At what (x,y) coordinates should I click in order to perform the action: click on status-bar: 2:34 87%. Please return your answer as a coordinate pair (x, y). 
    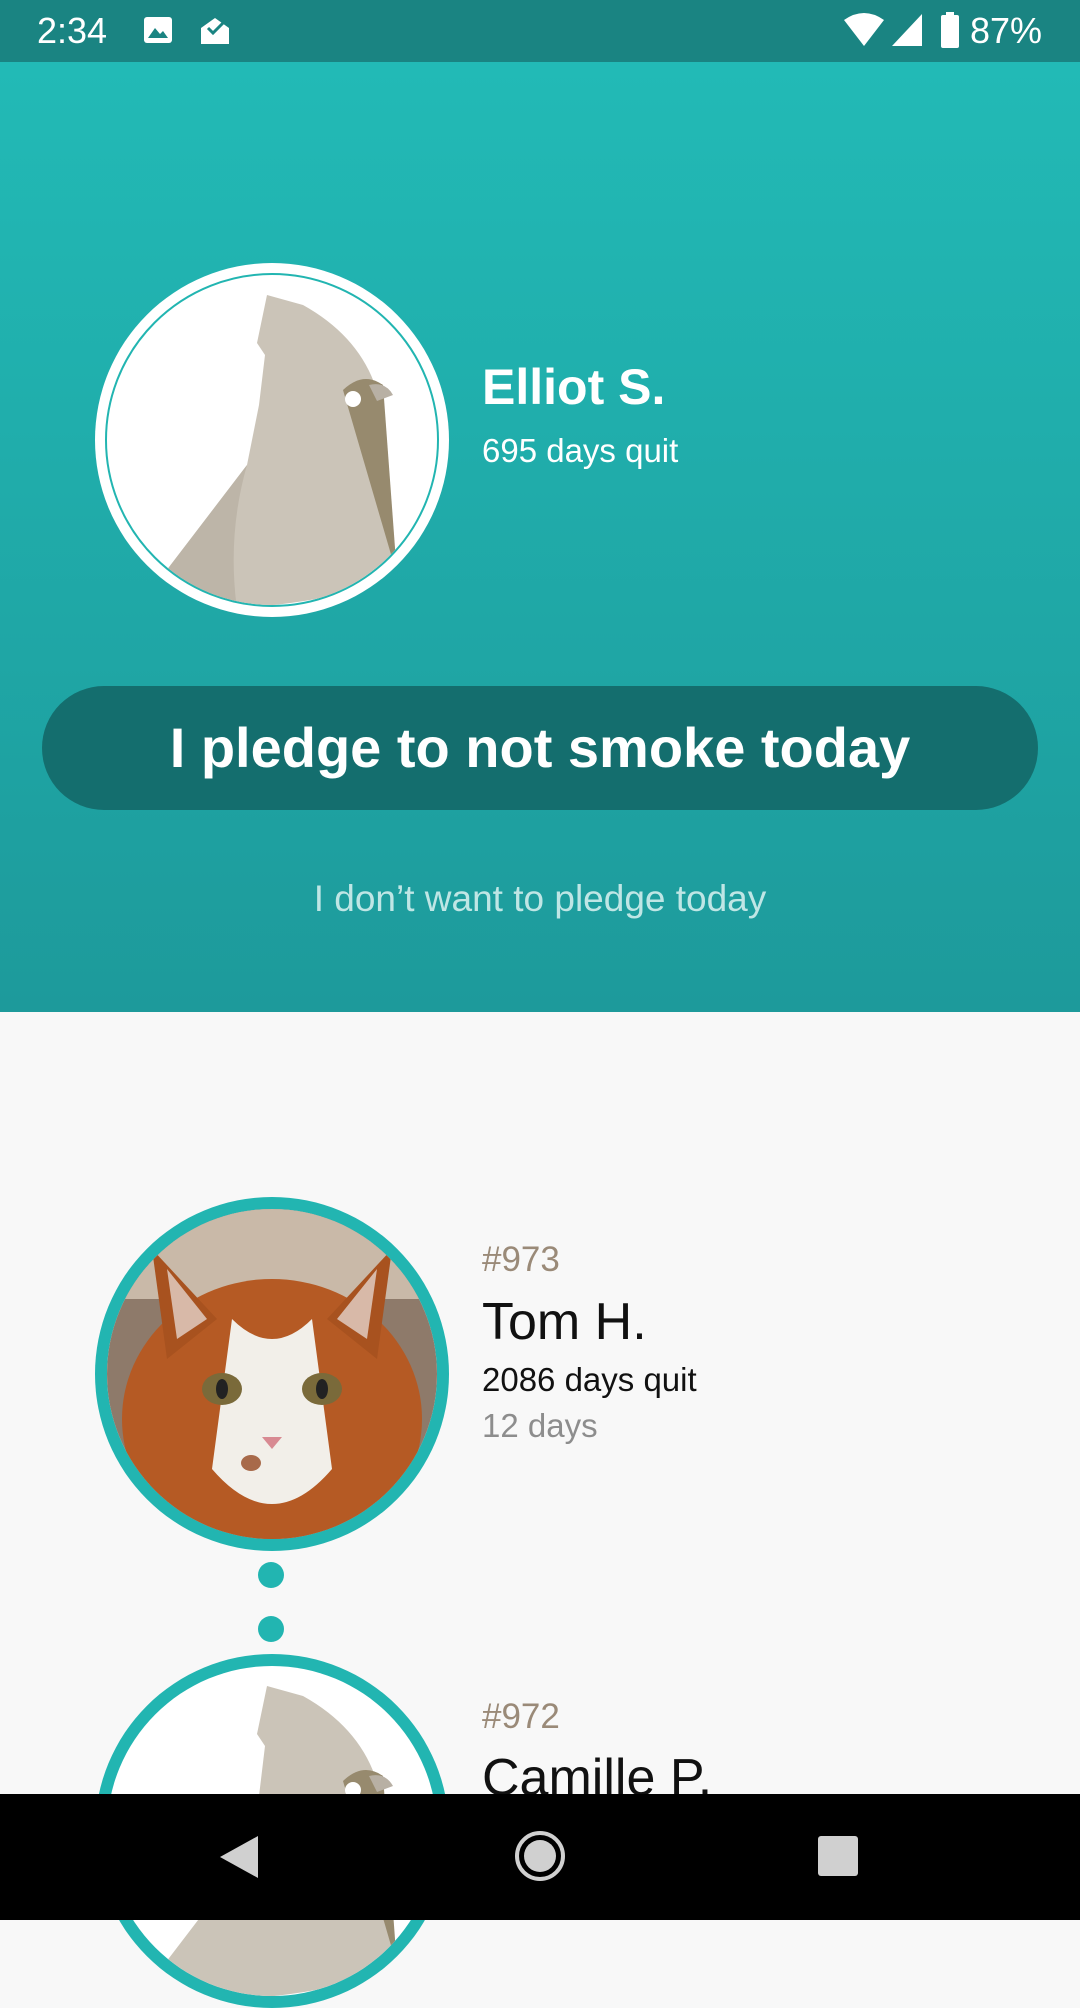
    Looking at the image, I should click on (540, 31).